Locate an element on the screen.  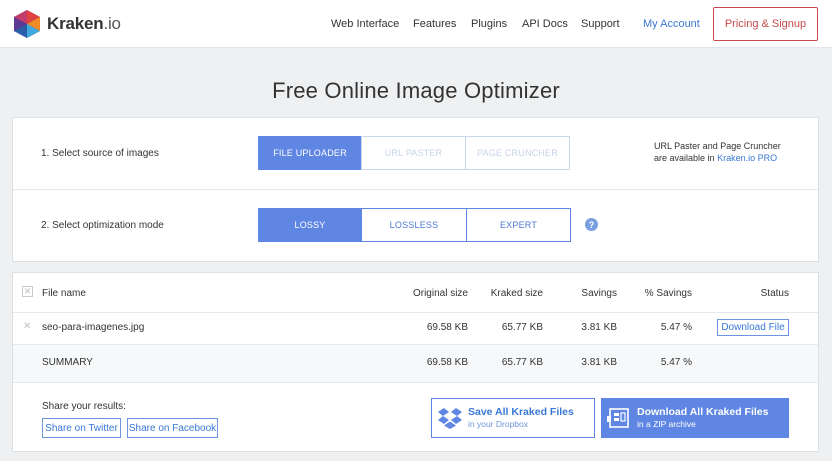
url-paster-button: URL PASTER is located at coordinates (413, 153).